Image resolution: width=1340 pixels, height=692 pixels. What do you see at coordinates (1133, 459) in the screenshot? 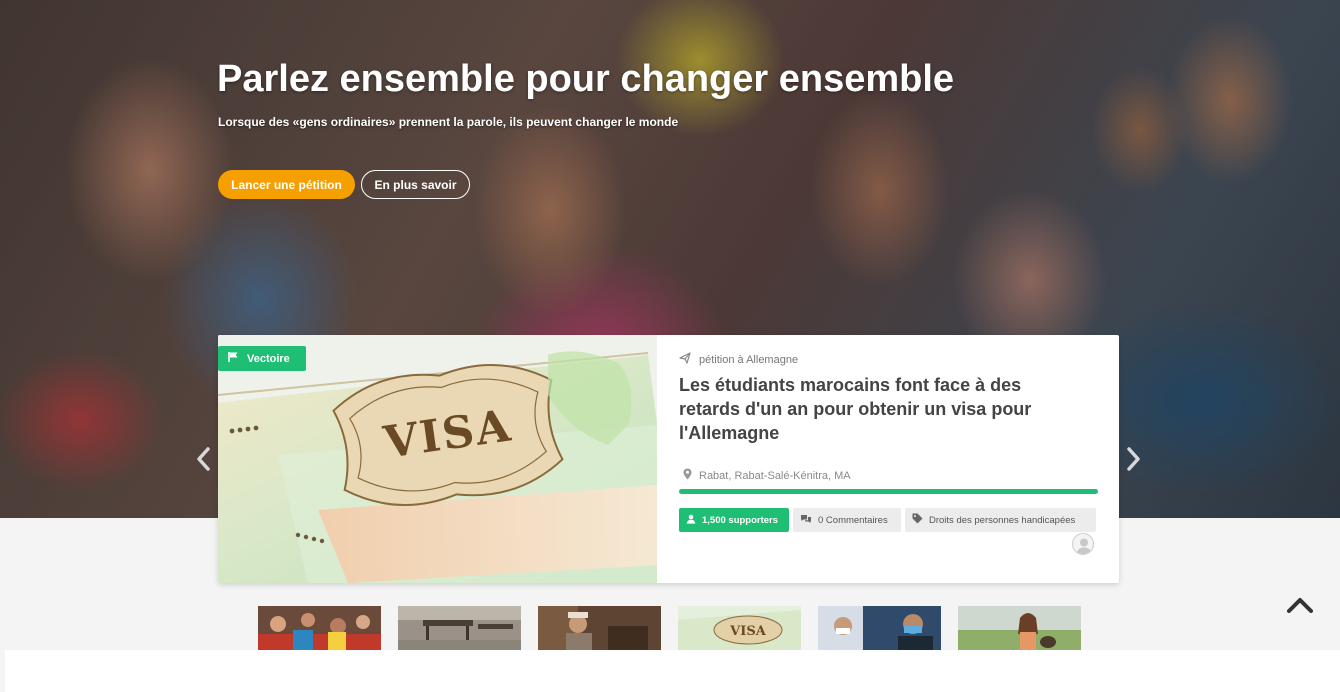
I see `chevron-right-icon` at bounding box center [1133, 459].